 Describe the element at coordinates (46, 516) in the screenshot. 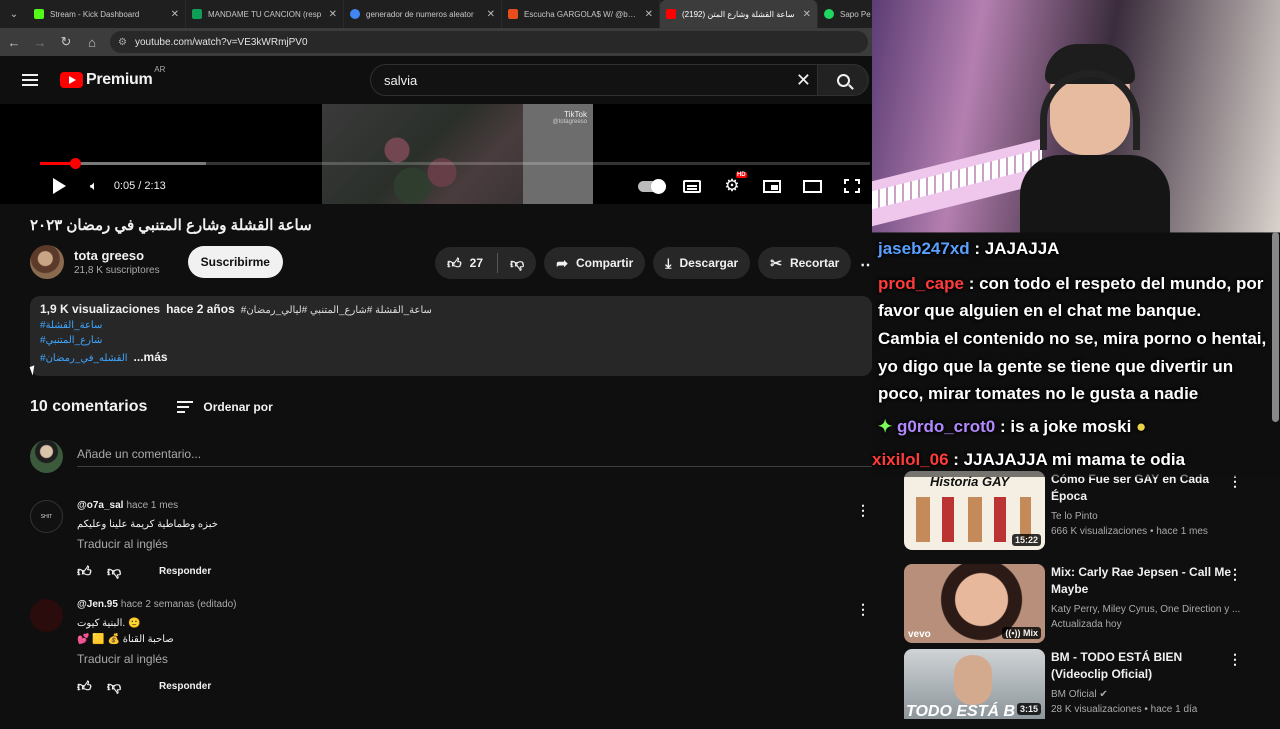

I see `commenter-avatar: SHIT` at that location.